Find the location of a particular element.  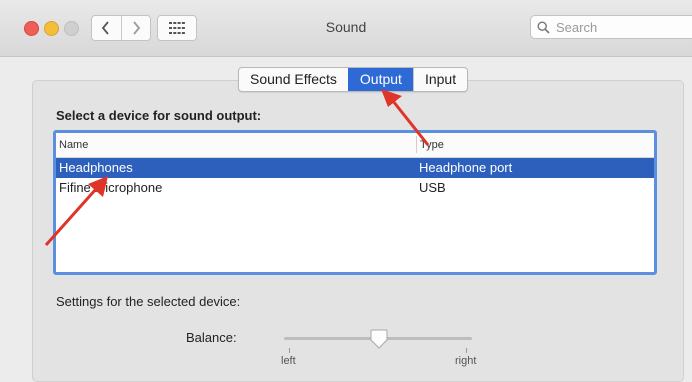

title-bar: Sound is located at coordinates (346, 28).